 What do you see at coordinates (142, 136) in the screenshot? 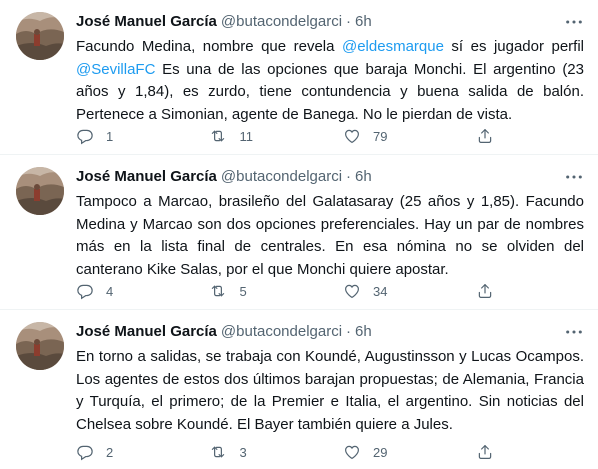
I see `reply-button: 1` at bounding box center [142, 136].